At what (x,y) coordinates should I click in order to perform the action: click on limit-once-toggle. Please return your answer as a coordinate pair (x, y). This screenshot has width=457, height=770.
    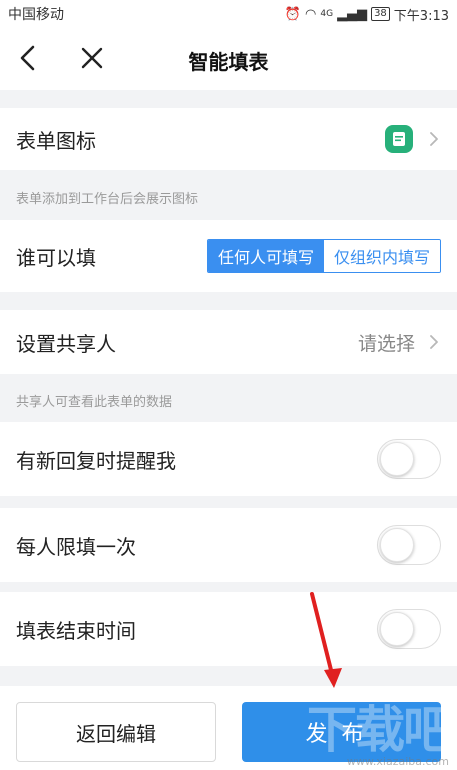
    Looking at the image, I should click on (409, 545).